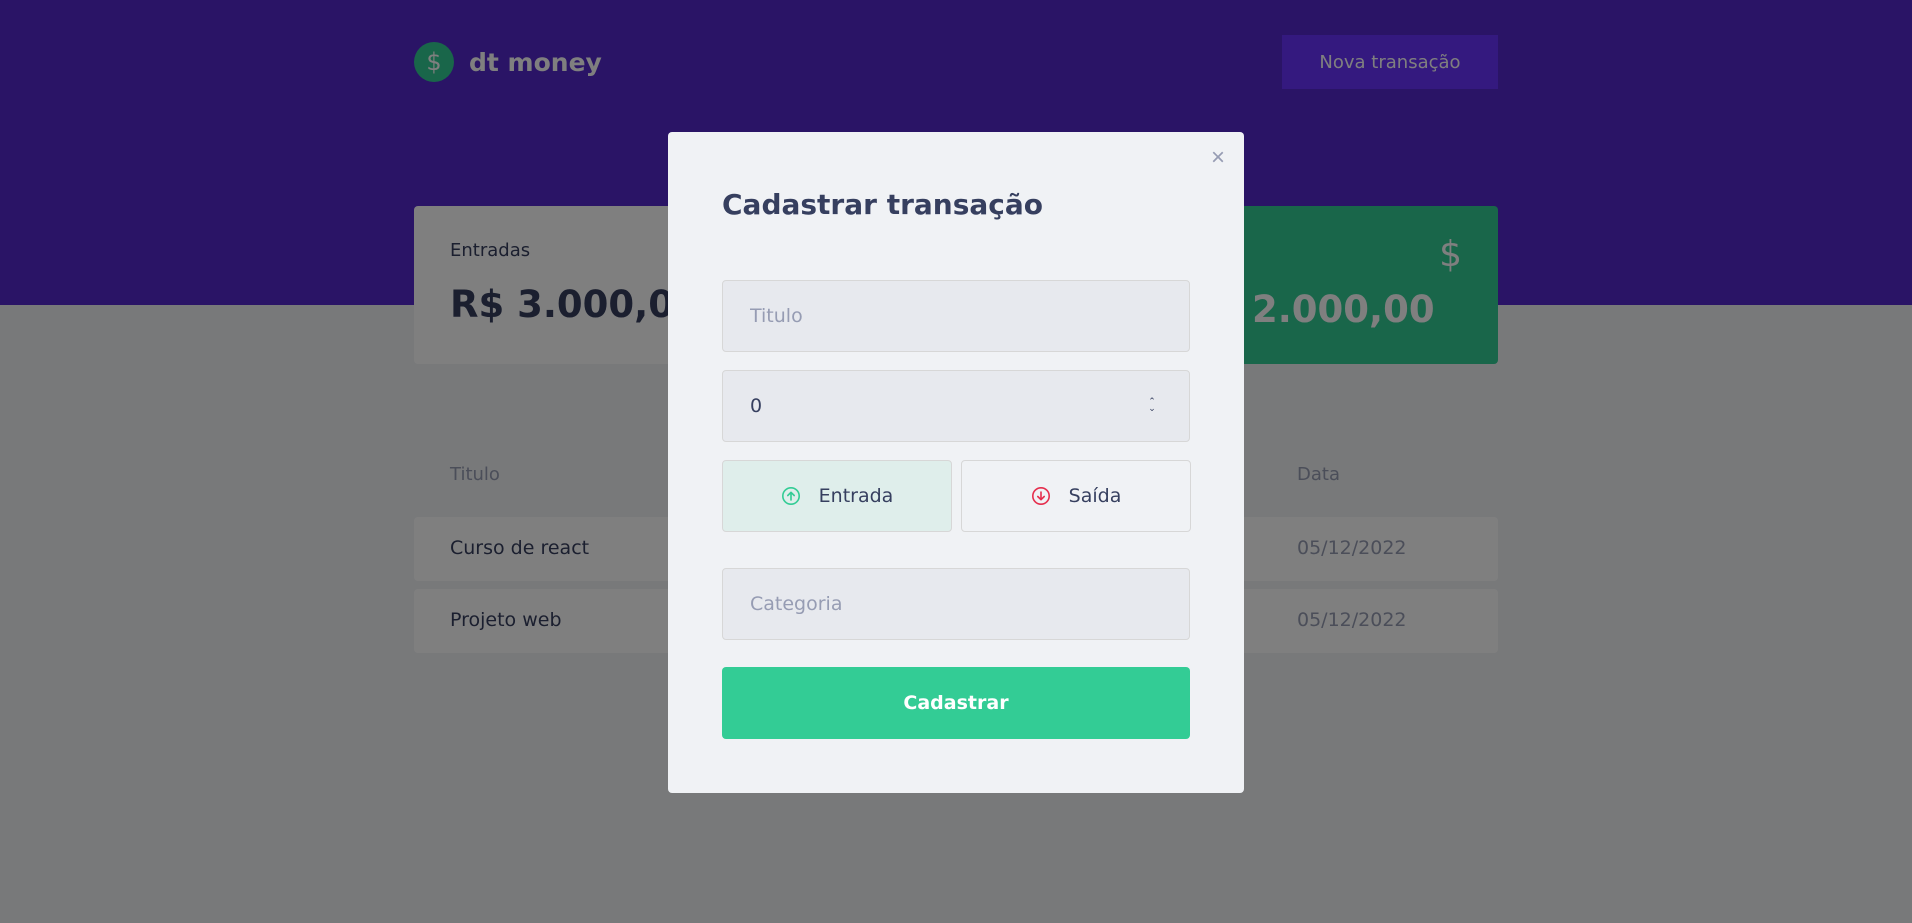  I want to click on type-outcome-label: Saída, so click(1095, 496).